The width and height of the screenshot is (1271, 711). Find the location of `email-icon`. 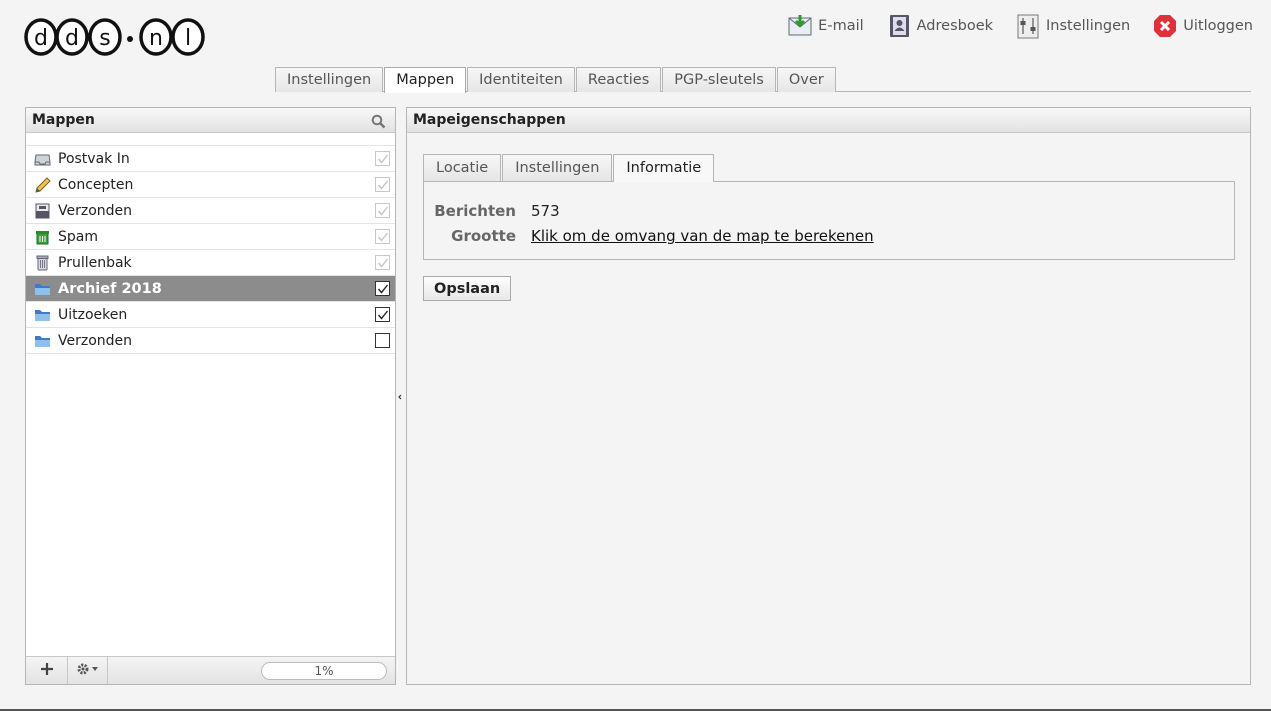

email-icon is located at coordinates (800, 26).